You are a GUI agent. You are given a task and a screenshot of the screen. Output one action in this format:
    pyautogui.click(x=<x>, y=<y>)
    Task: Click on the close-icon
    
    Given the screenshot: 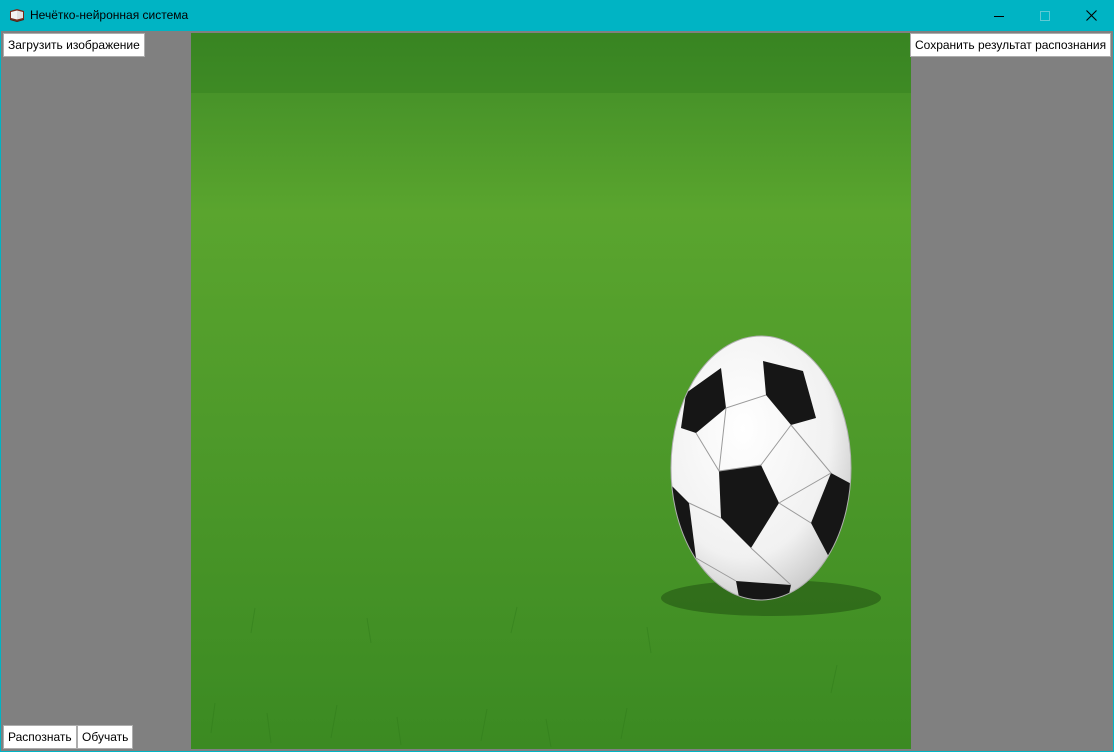 What is the action you would take?
    pyautogui.click(x=1091, y=15)
    